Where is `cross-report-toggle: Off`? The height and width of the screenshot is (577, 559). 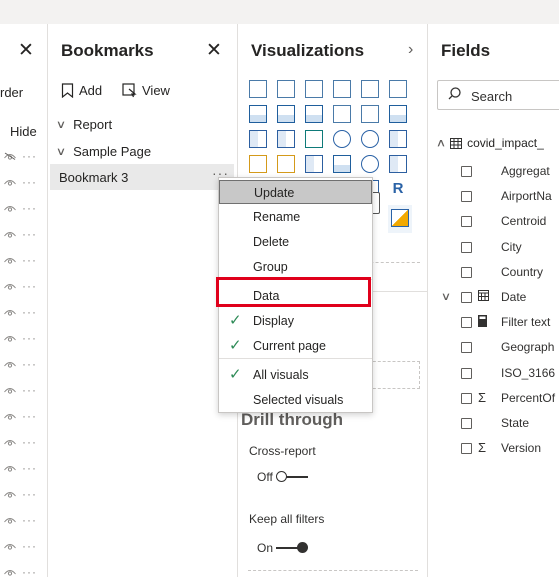 cross-report-toggle: Off is located at coordinates (282, 477).